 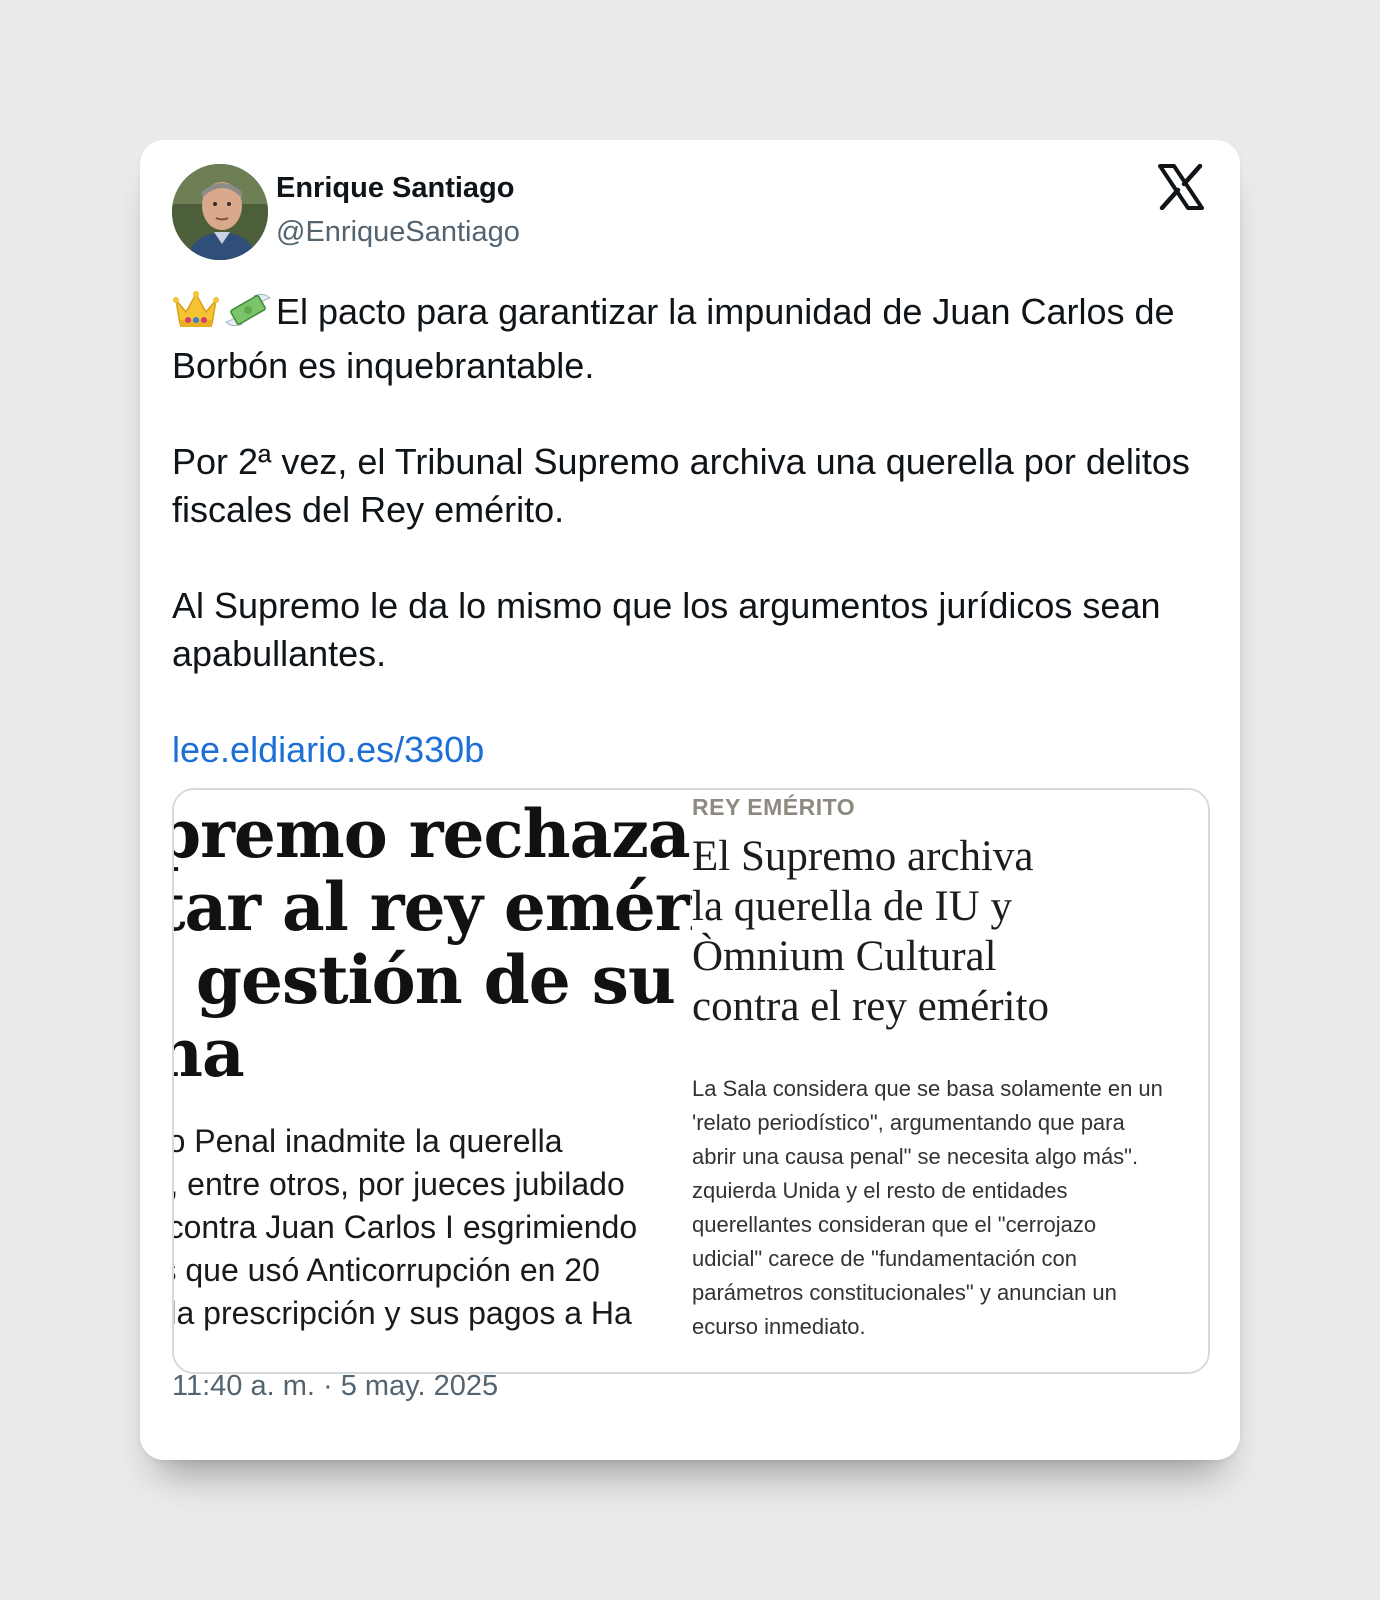 I want to click on crown-emoji, so click(x=196, y=316).